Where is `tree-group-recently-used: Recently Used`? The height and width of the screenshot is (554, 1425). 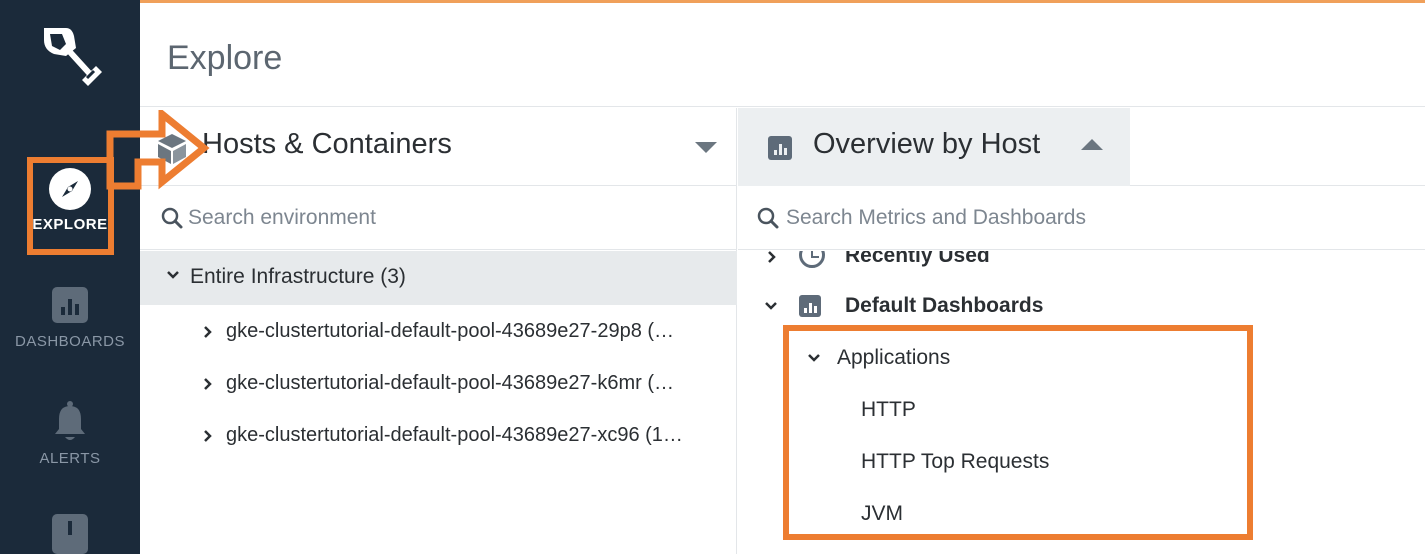 tree-group-recently-used: Recently Used is located at coordinates (1081, 264).